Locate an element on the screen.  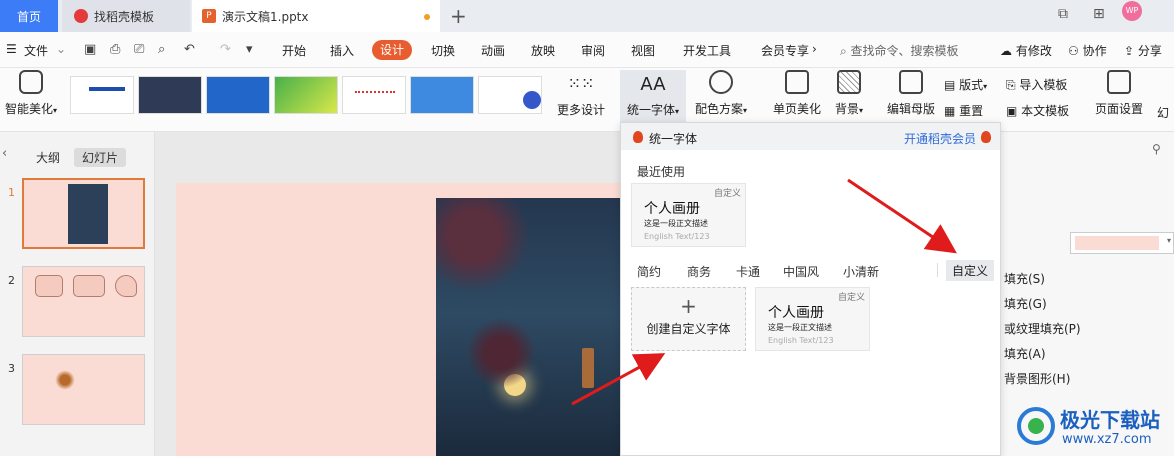
slide-size-button: 幻 is located at coordinates (1163, 112).